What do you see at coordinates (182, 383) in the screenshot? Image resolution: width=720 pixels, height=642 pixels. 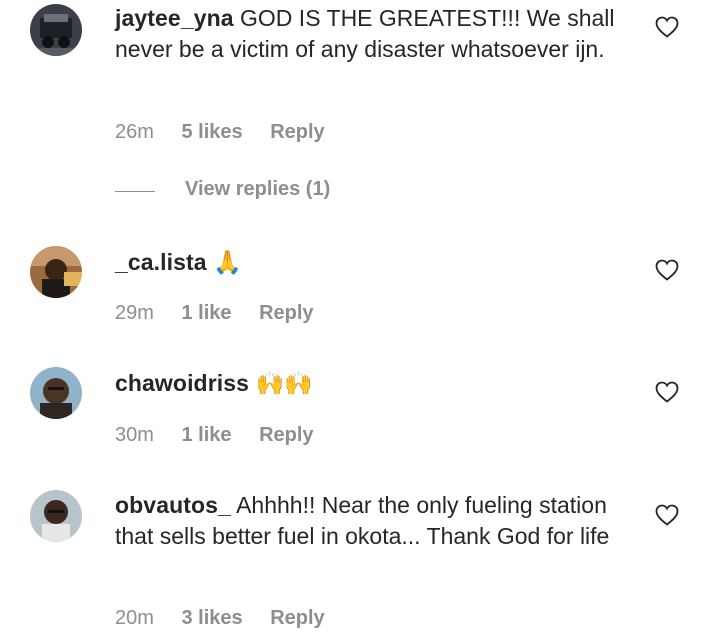 I see `comment-username: chawoidriss` at bounding box center [182, 383].